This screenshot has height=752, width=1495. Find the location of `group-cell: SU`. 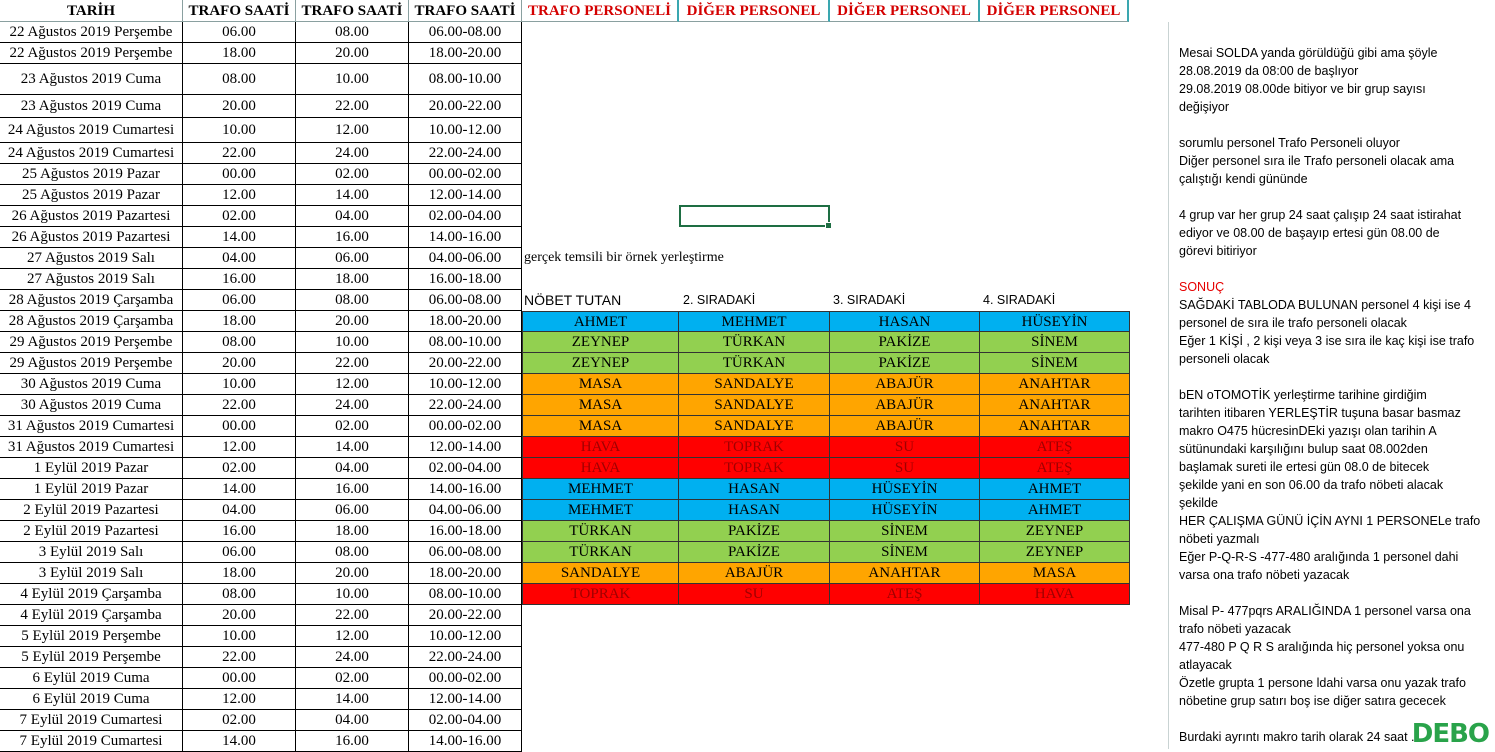

group-cell: SU is located at coordinates (905, 468).